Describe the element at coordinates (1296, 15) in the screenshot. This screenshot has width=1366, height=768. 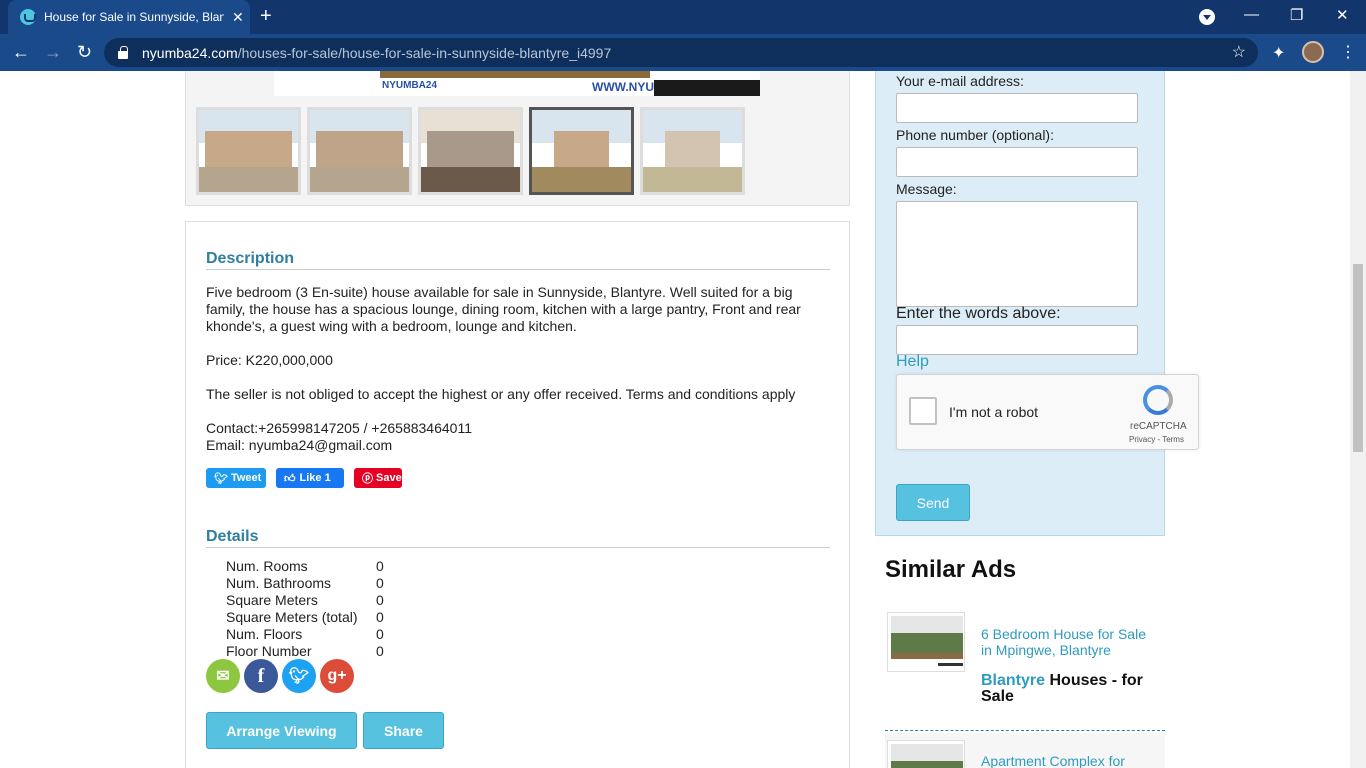
I see `restore-icon: ❐` at that location.